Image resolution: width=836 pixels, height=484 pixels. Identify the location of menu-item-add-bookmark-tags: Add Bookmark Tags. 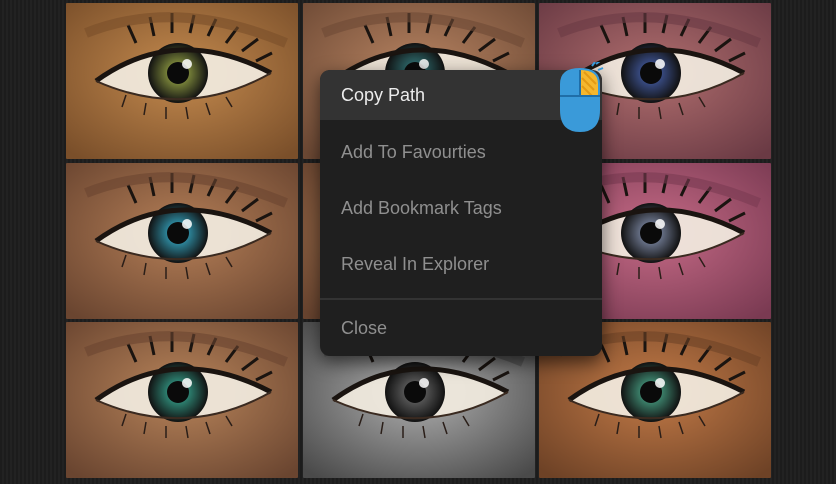
(461, 208).